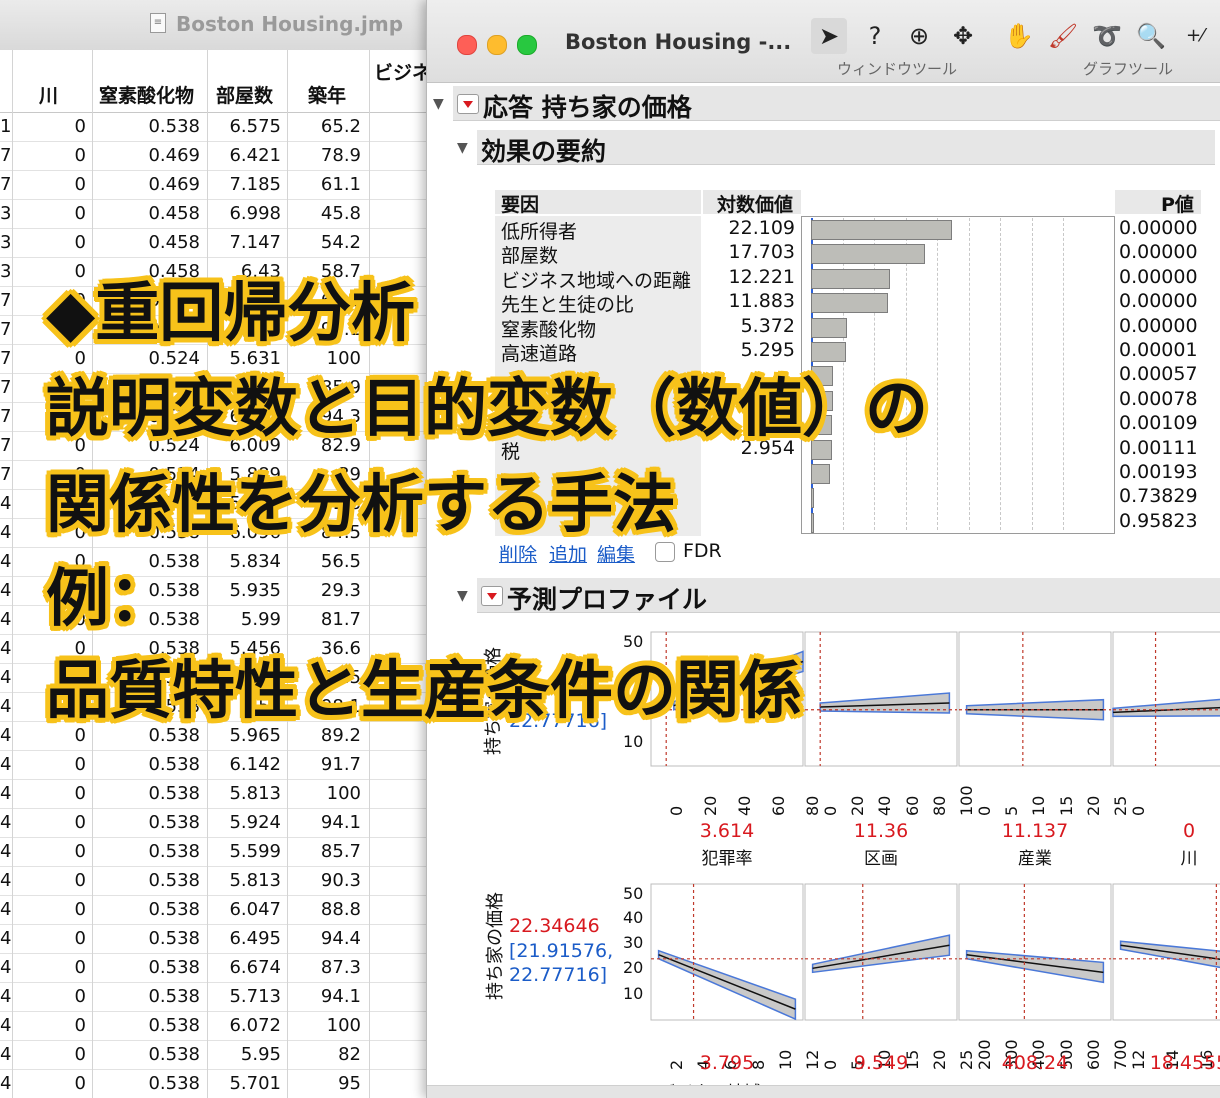  I want to click on column-header: 部屋数, so click(247, 81).